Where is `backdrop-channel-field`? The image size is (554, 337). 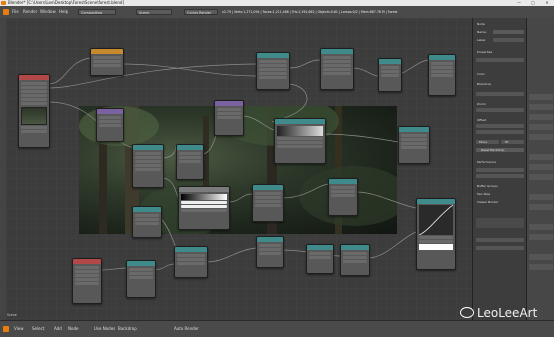 backdrop-channel-field is located at coordinates (500, 94).